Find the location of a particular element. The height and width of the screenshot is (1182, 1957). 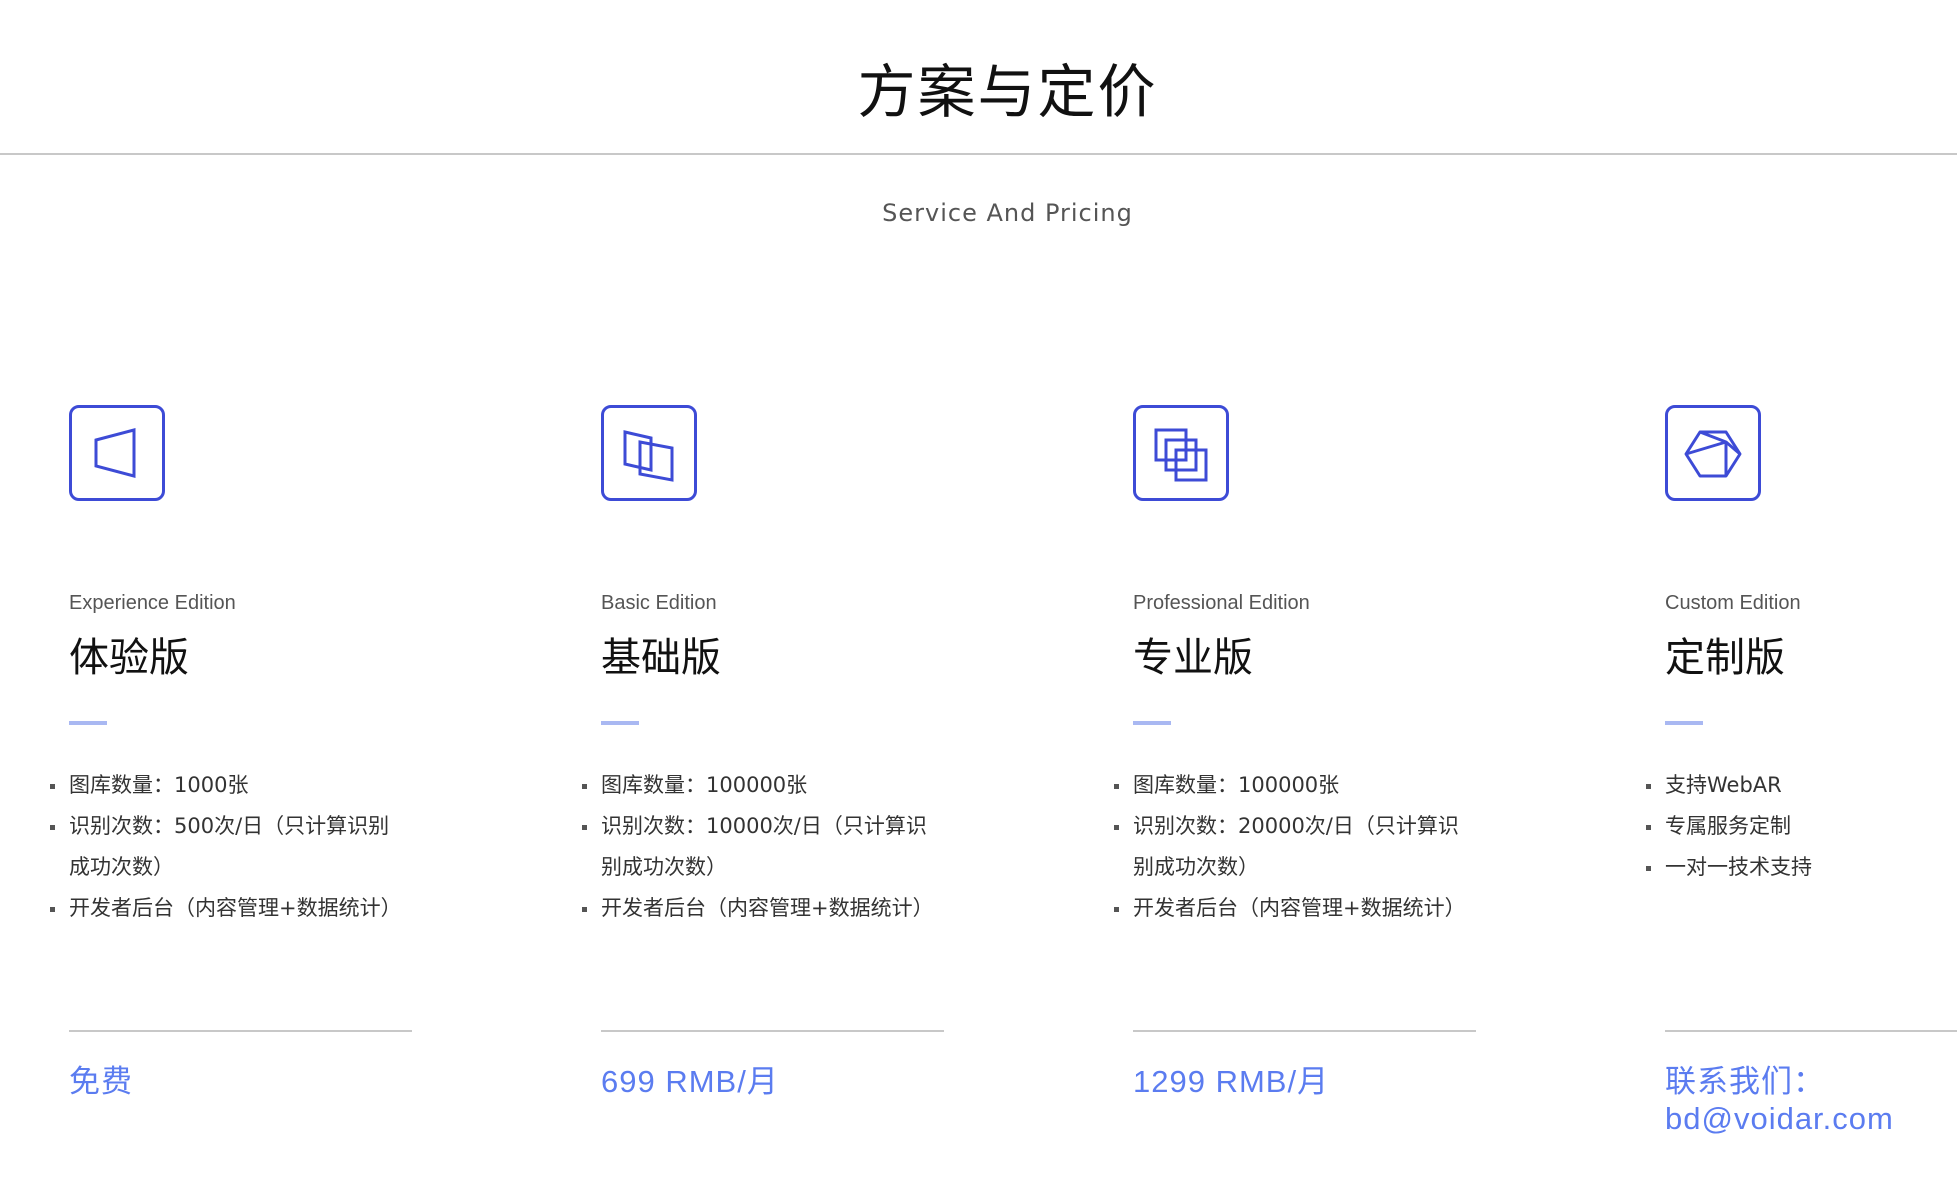

single-frame-icon is located at coordinates (117, 453).